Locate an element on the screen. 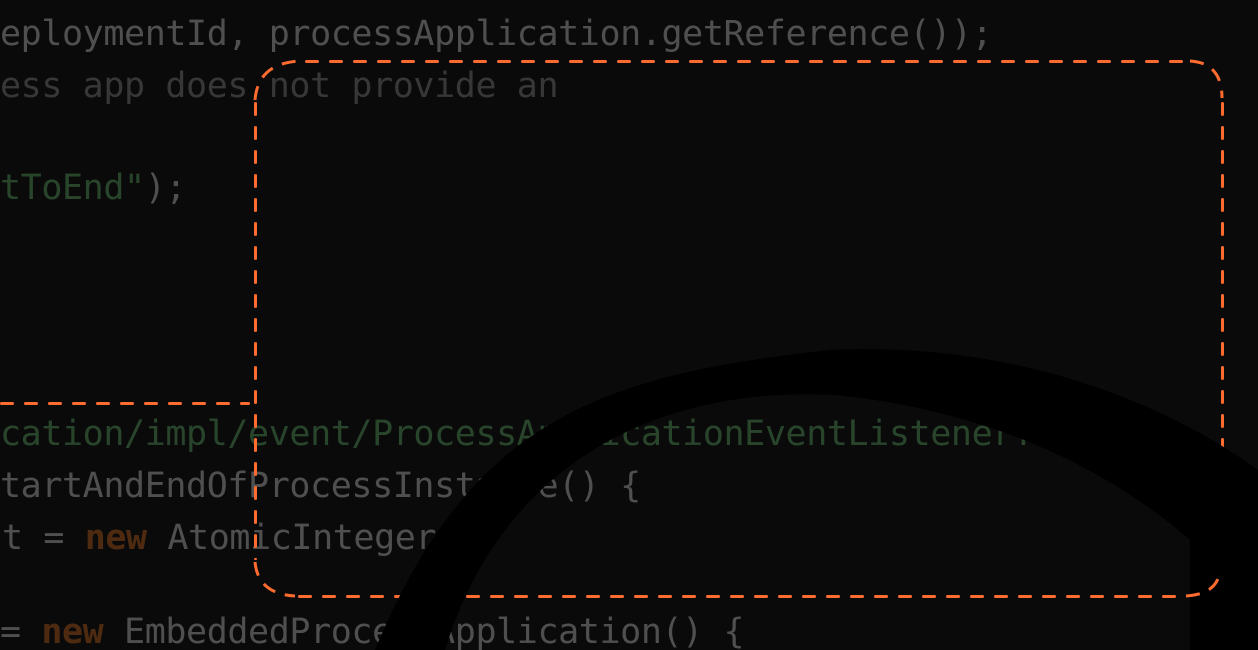 Image resolution: width=1258 pixels, height=650 pixels. annotation-corner-top-right is located at coordinates (1206, 79).